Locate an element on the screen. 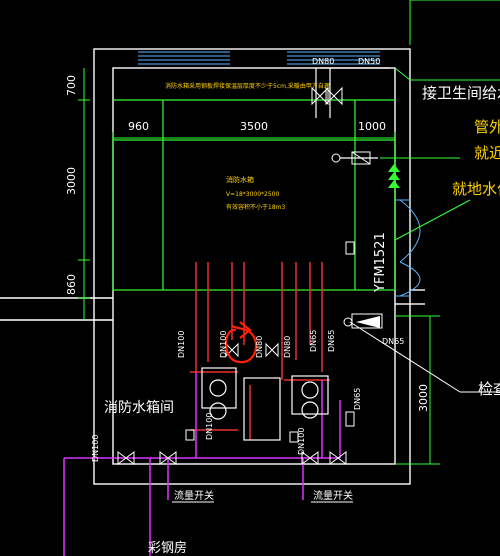 This screenshot has height=556, width=500. dim-top-3: 1000 is located at coordinates (372, 126).